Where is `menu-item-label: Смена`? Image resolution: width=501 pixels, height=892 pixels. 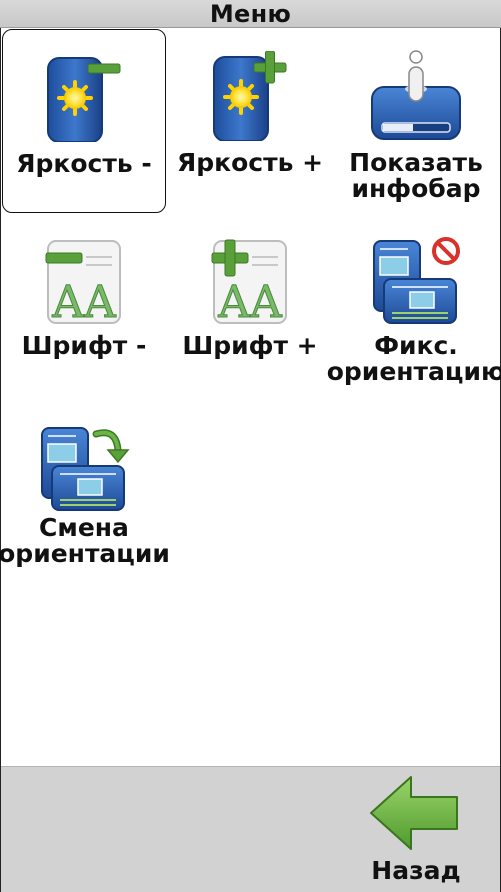 menu-item-label: Смена is located at coordinates (84, 527).